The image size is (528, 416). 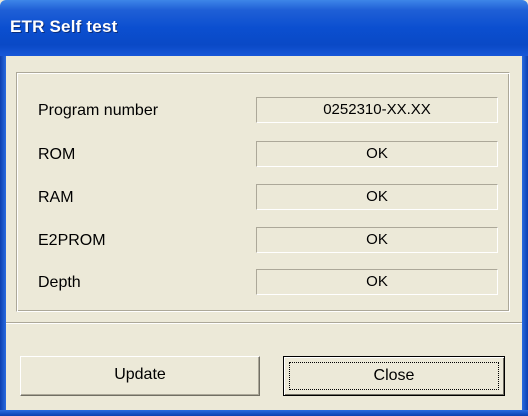 What do you see at coordinates (377, 240) in the screenshot?
I see `e2prom-status: OK` at bounding box center [377, 240].